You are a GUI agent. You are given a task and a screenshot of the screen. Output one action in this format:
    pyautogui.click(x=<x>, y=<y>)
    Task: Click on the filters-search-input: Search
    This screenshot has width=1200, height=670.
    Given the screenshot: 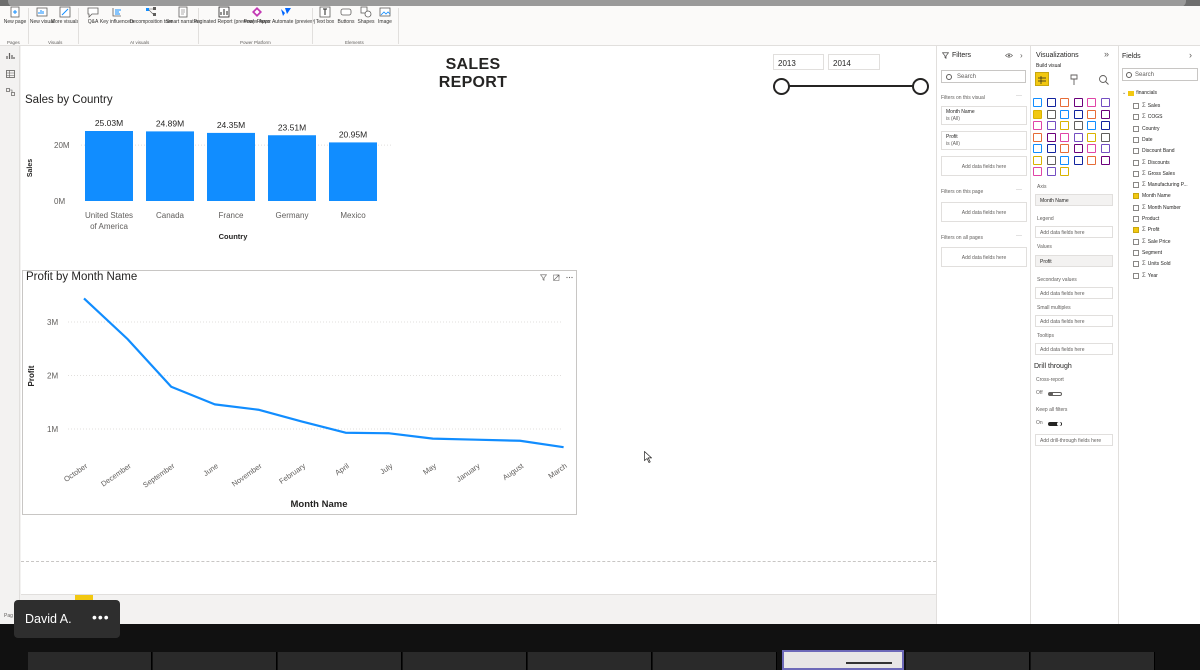 What is the action you would take?
    pyautogui.click(x=983, y=76)
    